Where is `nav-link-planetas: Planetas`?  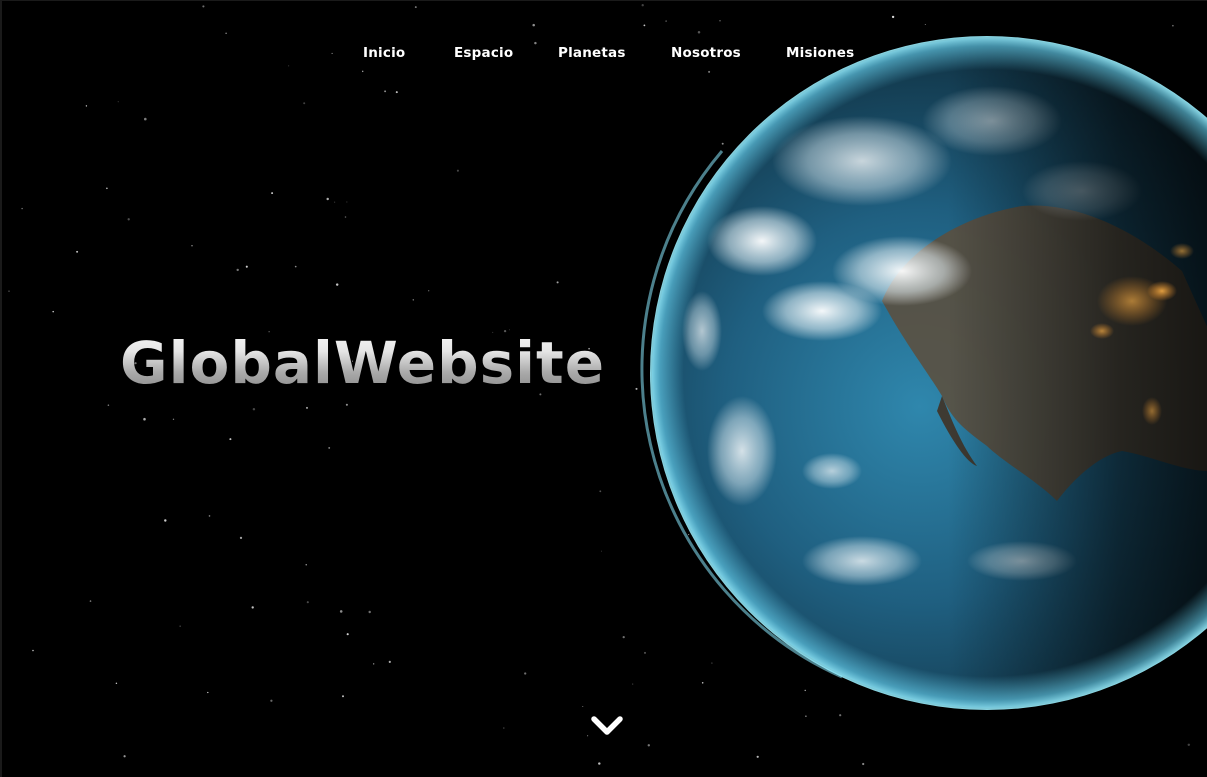
nav-link-planetas: Planetas is located at coordinates (592, 53).